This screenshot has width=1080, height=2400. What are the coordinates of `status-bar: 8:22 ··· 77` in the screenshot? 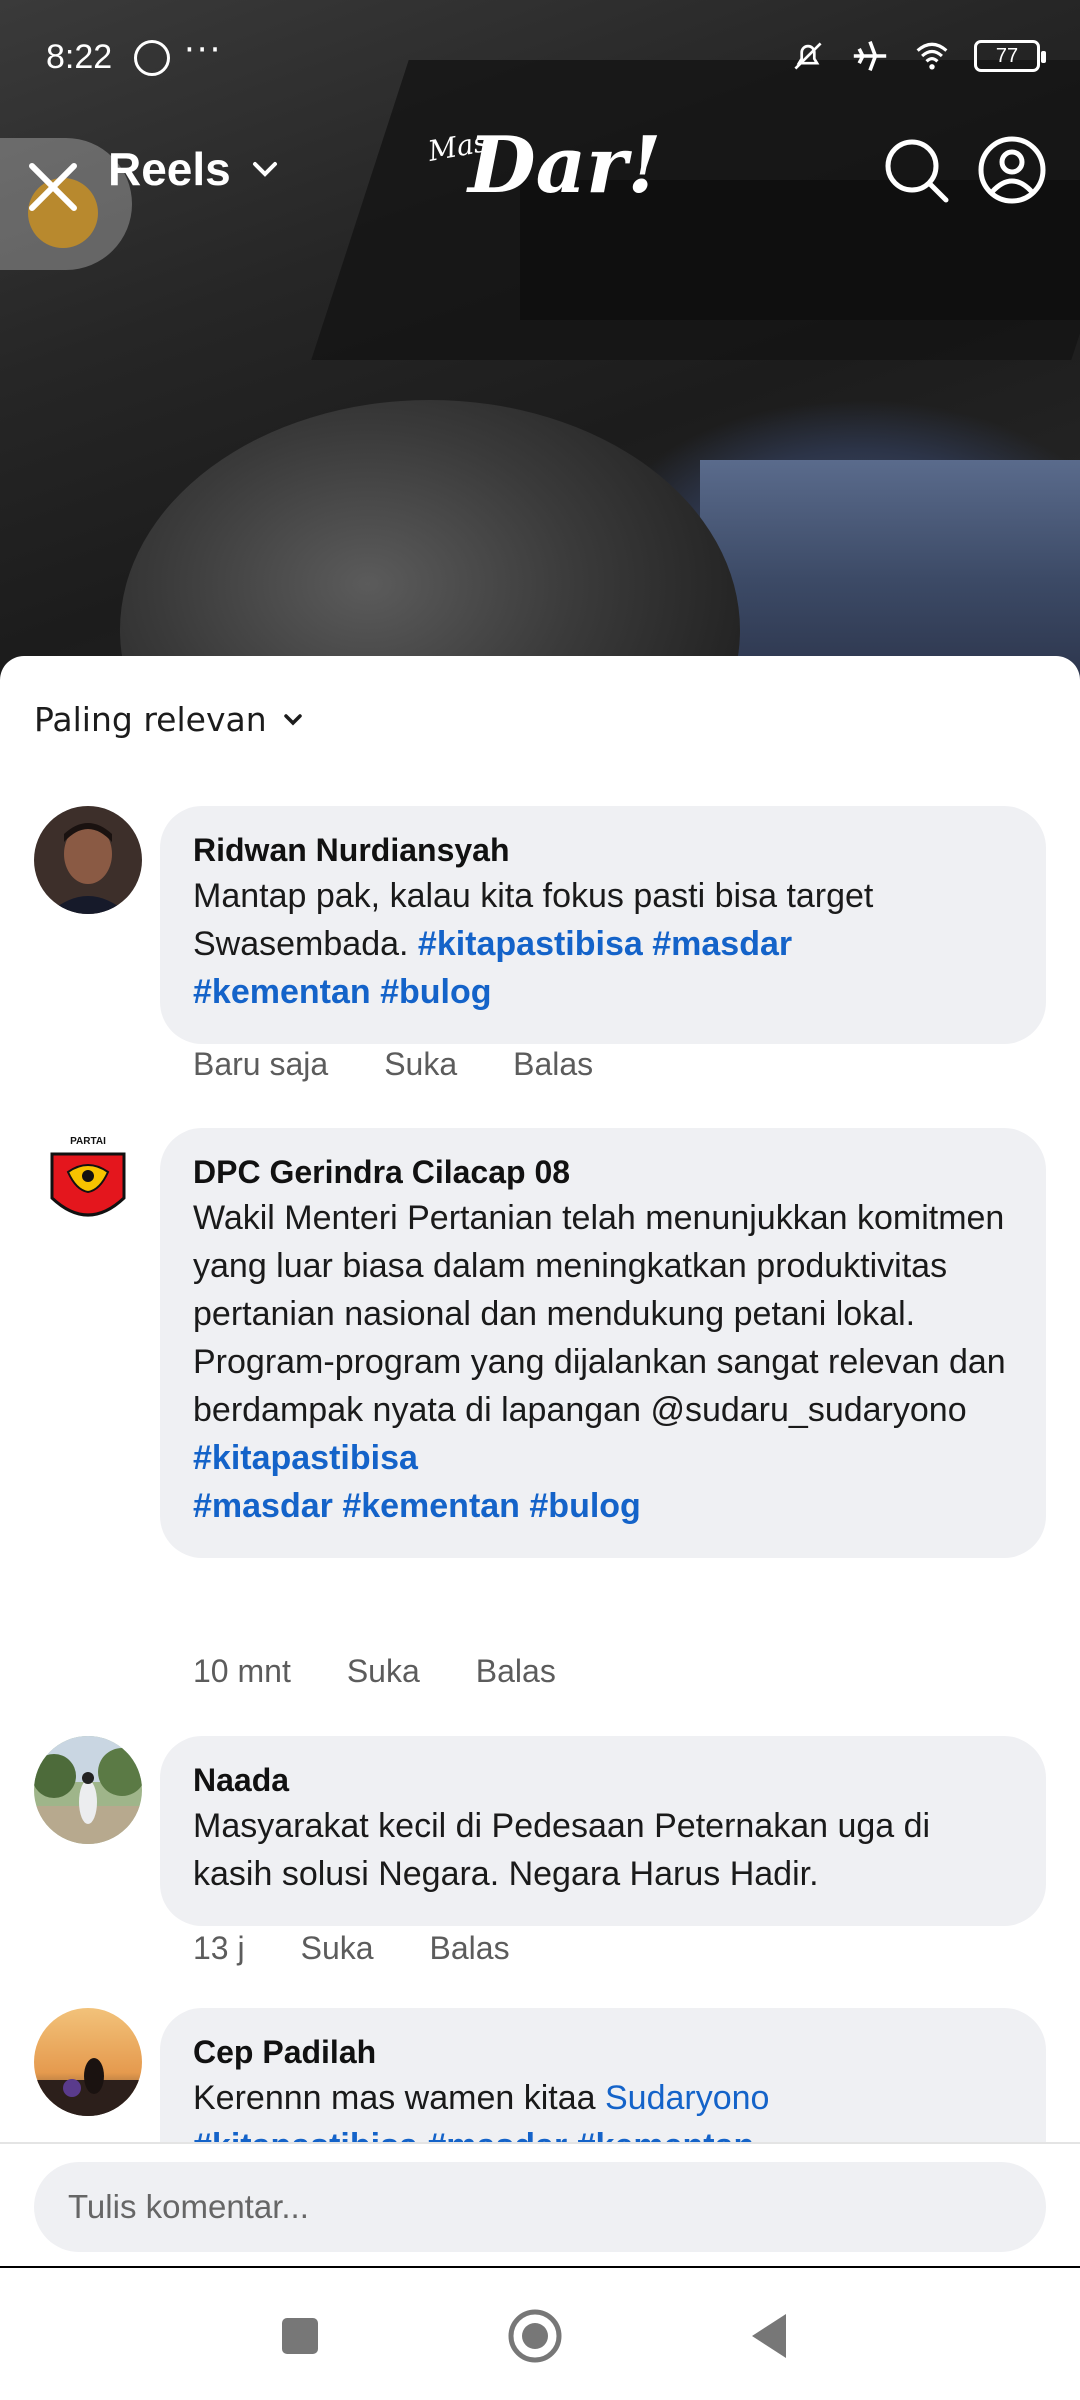 It's located at (540, 55).